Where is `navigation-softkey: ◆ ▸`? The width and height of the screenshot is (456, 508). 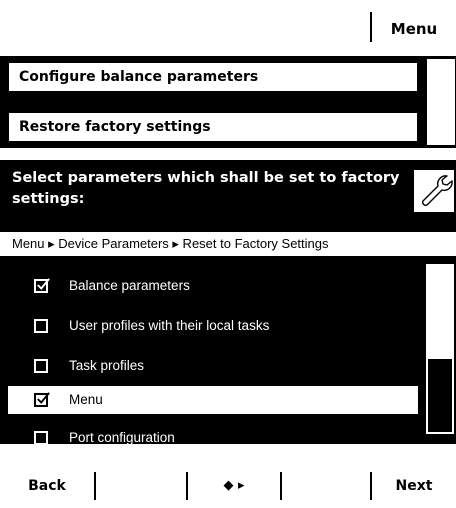
navigation-softkey: ◆ ▸ is located at coordinates (234, 485).